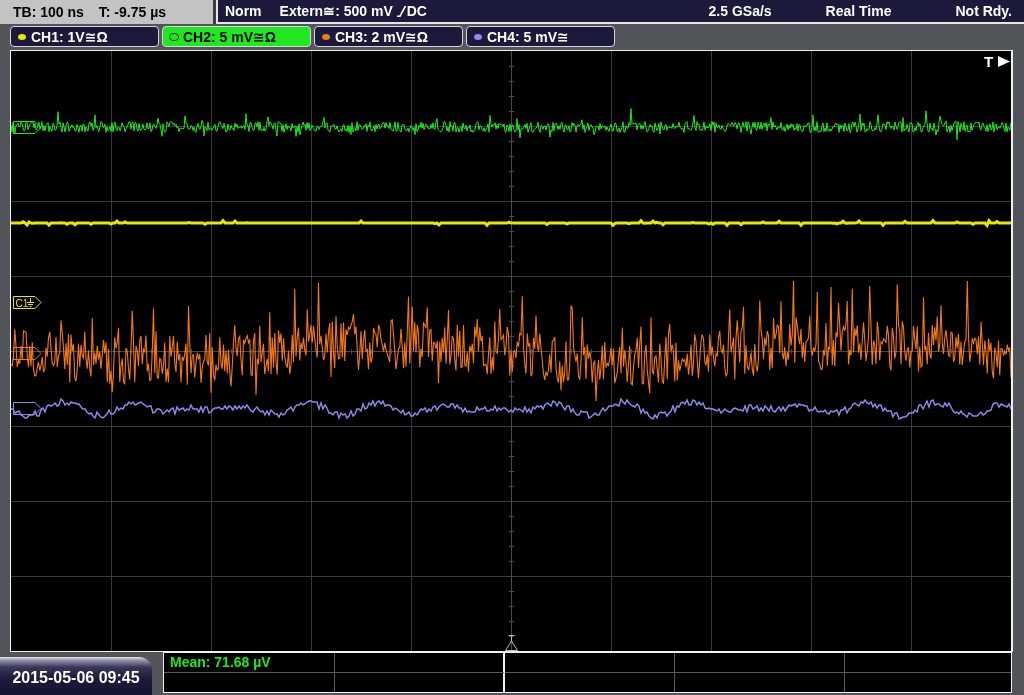 Image resolution: width=1024 pixels, height=695 pixels. Describe the element at coordinates (388, 36) in the screenshot. I see `channel-tab: CH3: 2 mV≅Ω` at that location.